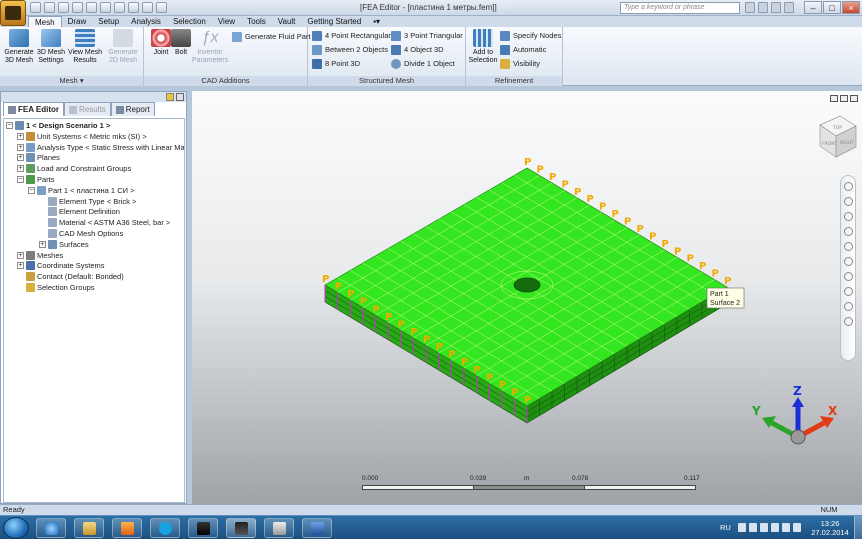 Image resolution: width=862 pixels, height=539 pixels. Describe the element at coordinates (848, 261) in the screenshot. I see `look-icon` at that location.